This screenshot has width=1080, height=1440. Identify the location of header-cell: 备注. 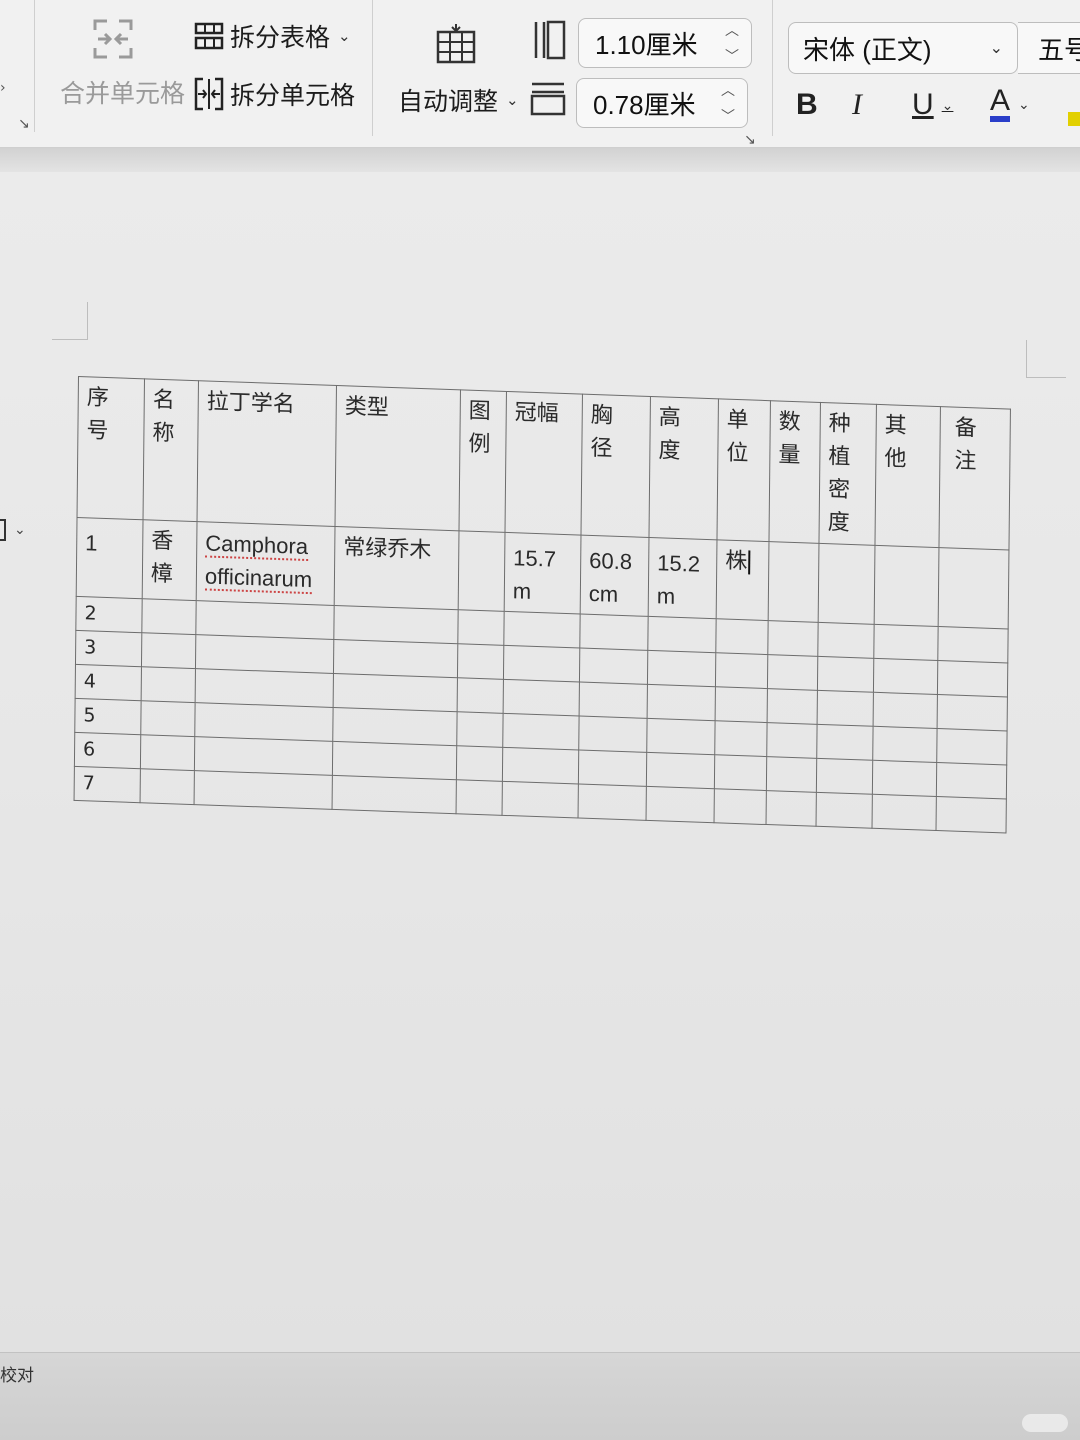
(974, 478).